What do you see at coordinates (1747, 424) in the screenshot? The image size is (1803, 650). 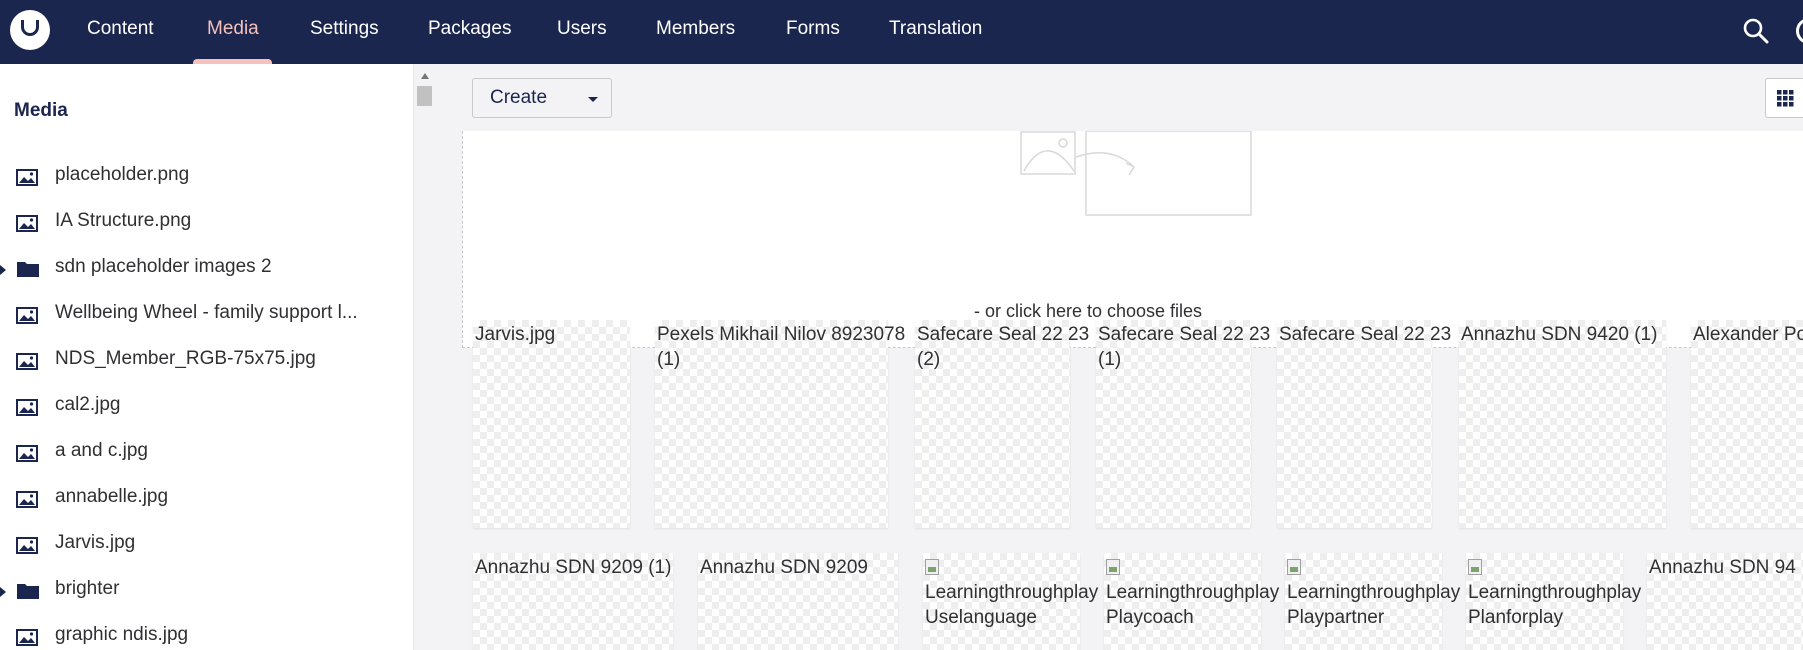 I see `media-tile: Alexander Portrait` at bounding box center [1747, 424].